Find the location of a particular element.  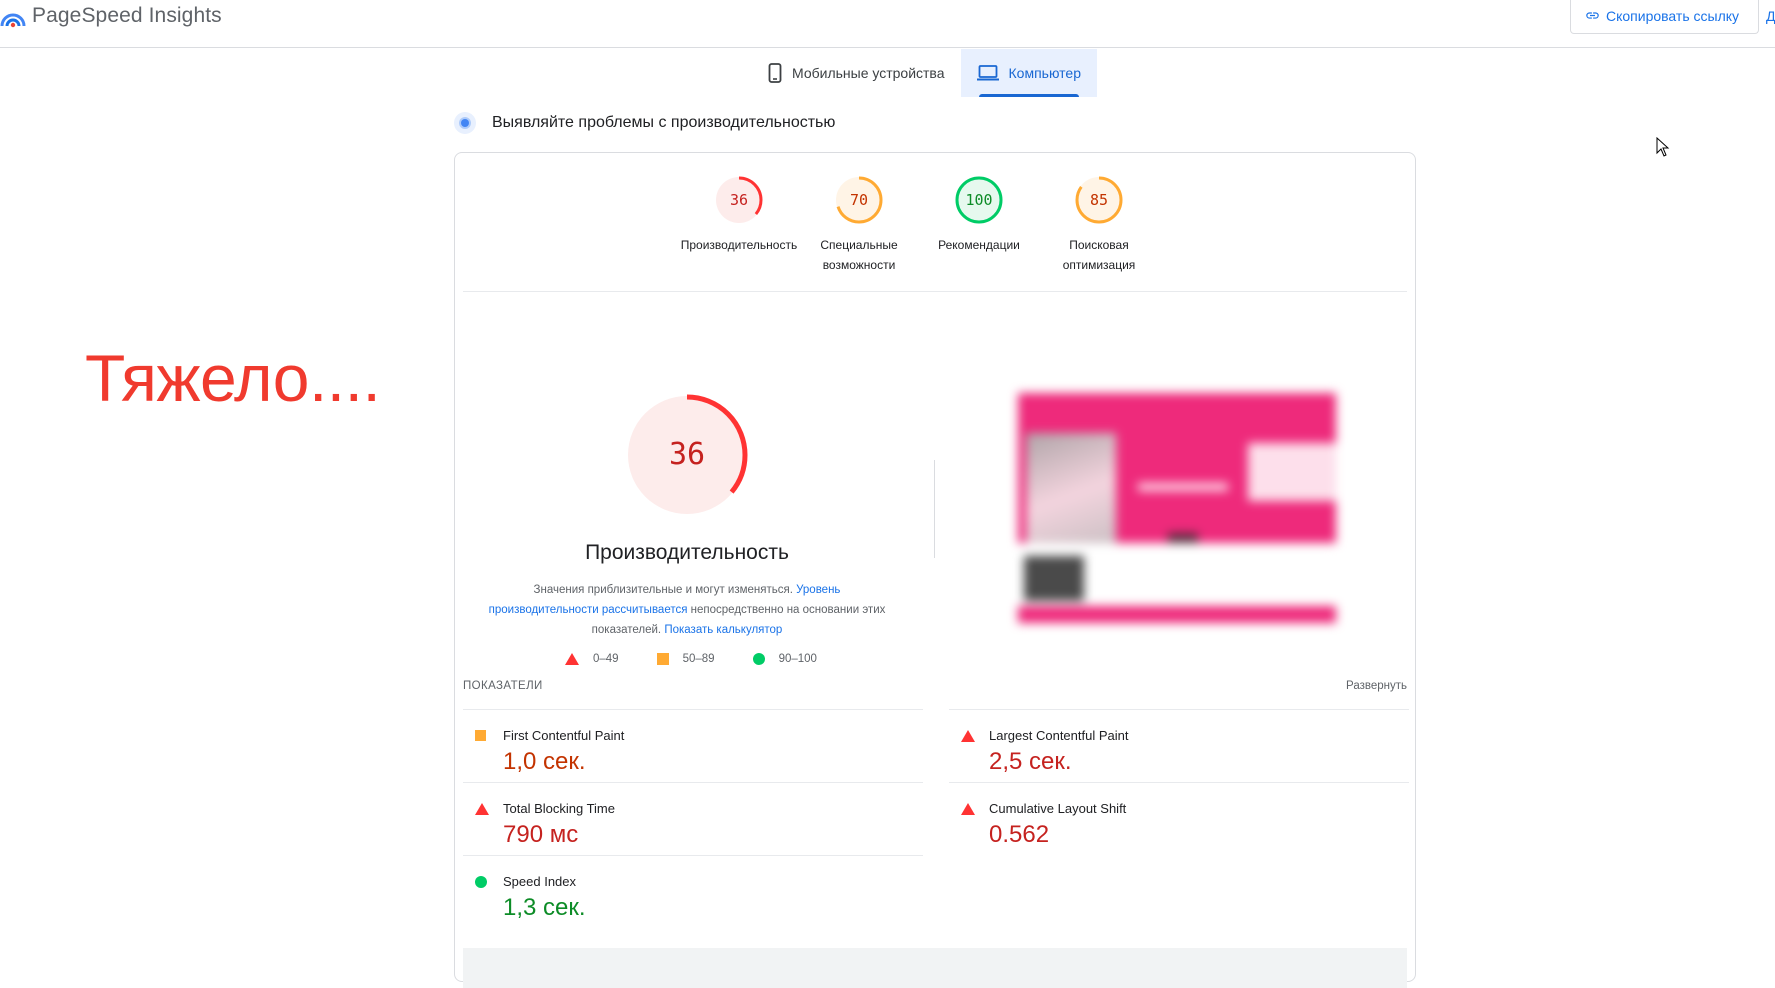

score-legend: 0–49 50–89 90–100 is located at coordinates (710, 659).